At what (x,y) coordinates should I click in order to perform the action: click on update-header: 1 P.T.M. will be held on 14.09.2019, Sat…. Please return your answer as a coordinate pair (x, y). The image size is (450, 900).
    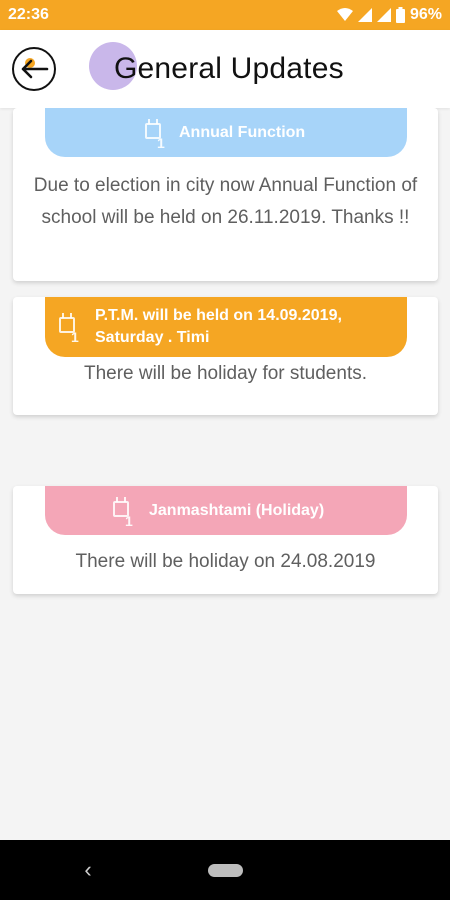
    Looking at the image, I should click on (226, 327).